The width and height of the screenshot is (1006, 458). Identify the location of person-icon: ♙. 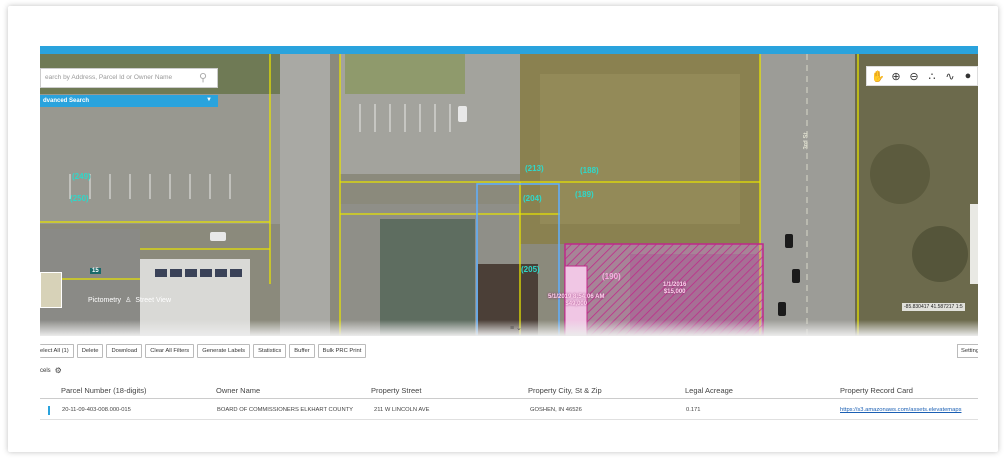
(128, 300).